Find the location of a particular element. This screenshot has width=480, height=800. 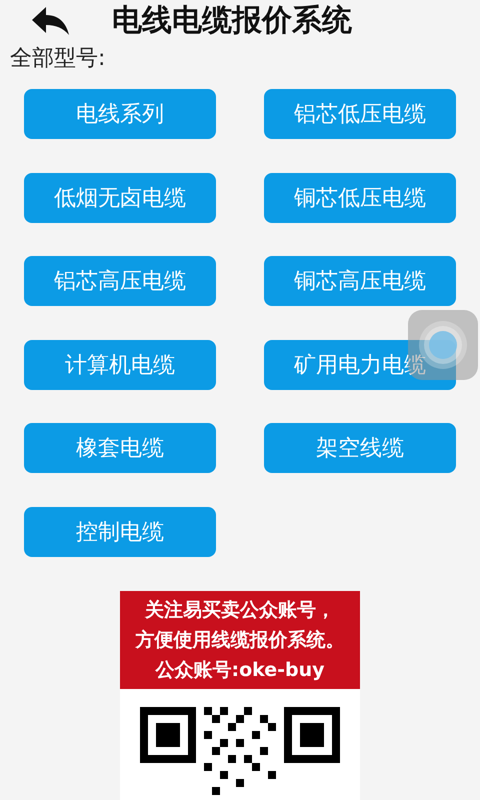

category-button: 架空线缆 is located at coordinates (360, 448).